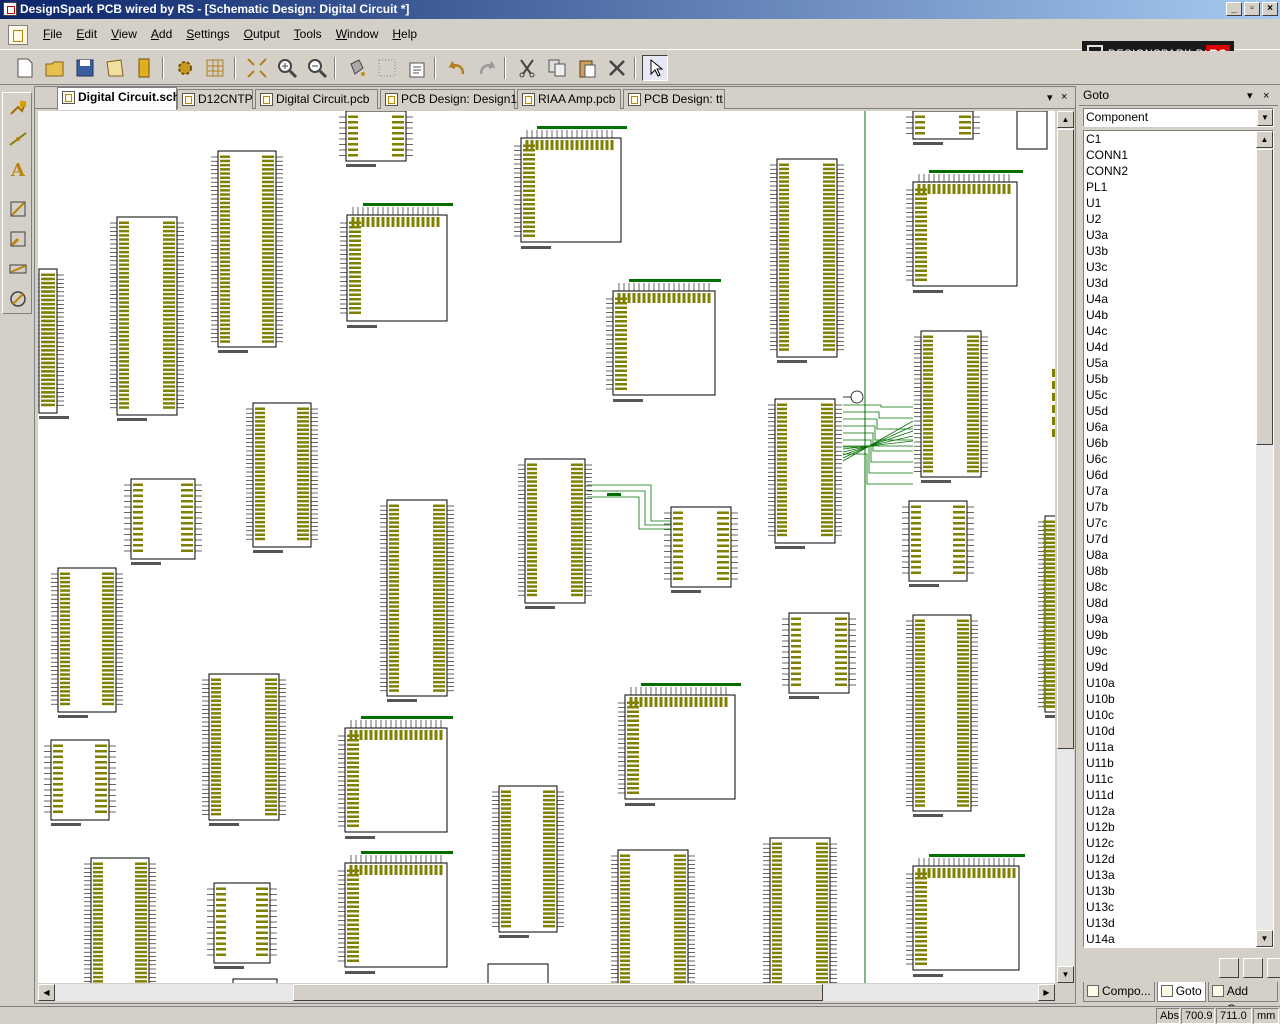 This screenshot has width=1280, height=1024. What do you see at coordinates (1178, 555) in the screenshot?
I see `component-list-item: U8a` at bounding box center [1178, 555].